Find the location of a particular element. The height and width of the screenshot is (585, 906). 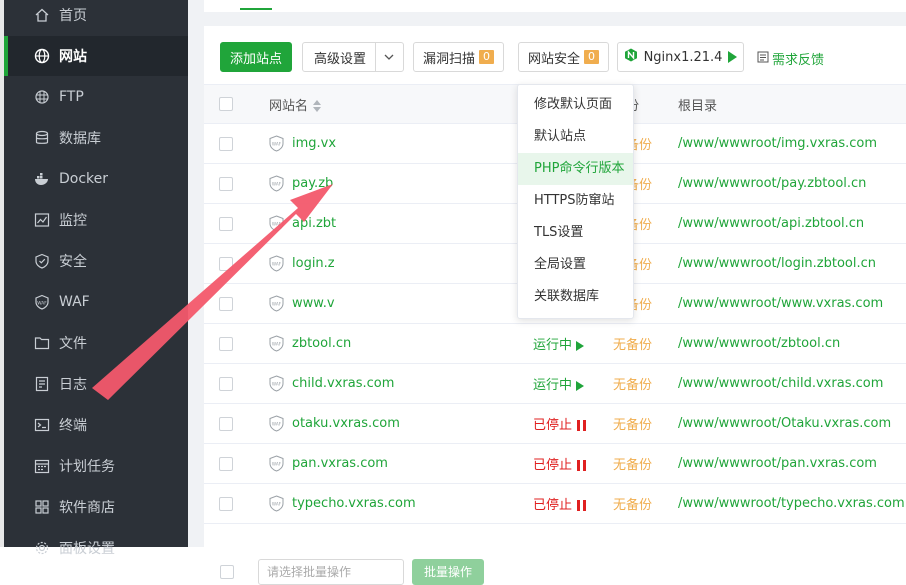

svg-text: WAF is located at coordinates (277, 384).